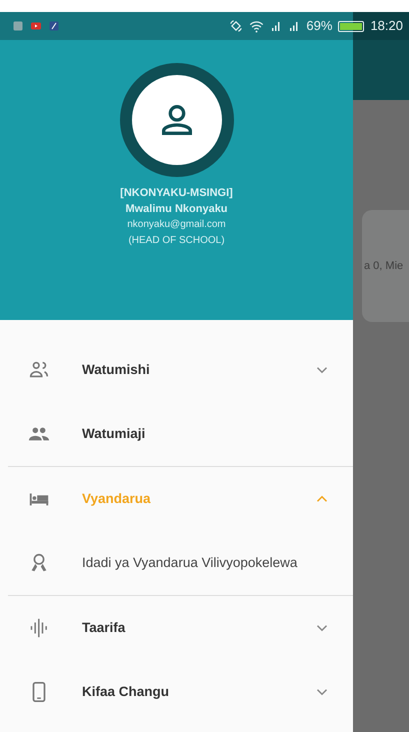  What do you see at coordinates (176, 692) in the screenshot?
I see `menu-item: Kifaa Changu` at bounding box center [176, 692].